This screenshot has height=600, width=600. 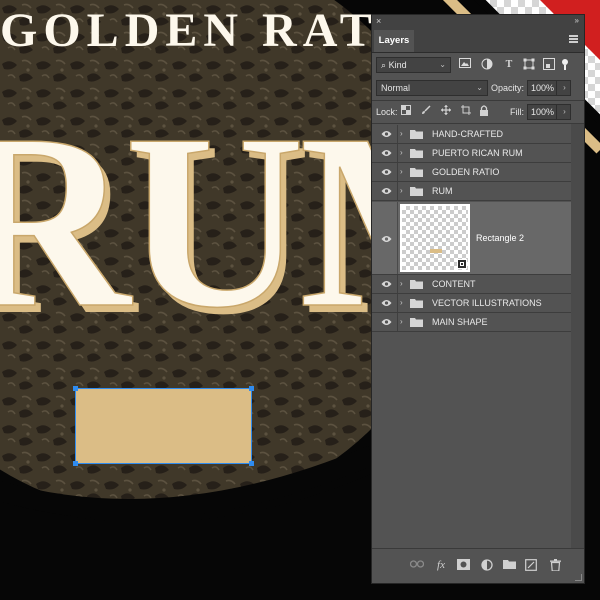 What do you see at coordinates (397, 65) in the screenshot?
I see `filter-kind-label: Kind` at bounding box center [397, 65].